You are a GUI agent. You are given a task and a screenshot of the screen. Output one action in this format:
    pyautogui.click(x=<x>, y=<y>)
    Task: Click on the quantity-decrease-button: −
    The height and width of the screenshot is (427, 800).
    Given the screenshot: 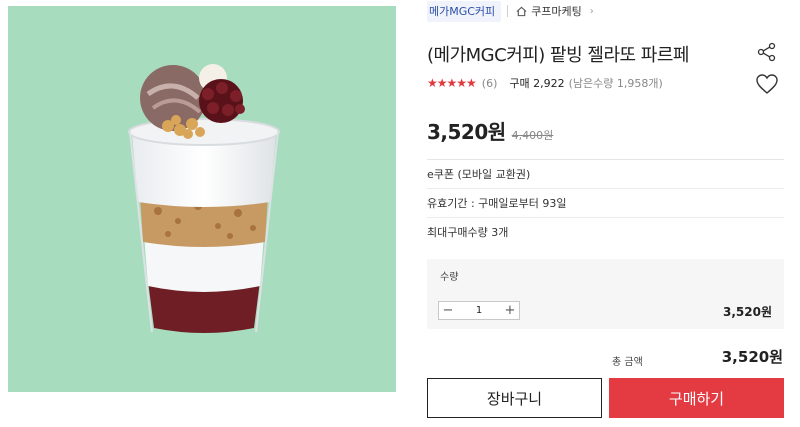 What is the action you would take?
    pyautogui.click(x=448, y=310)
    